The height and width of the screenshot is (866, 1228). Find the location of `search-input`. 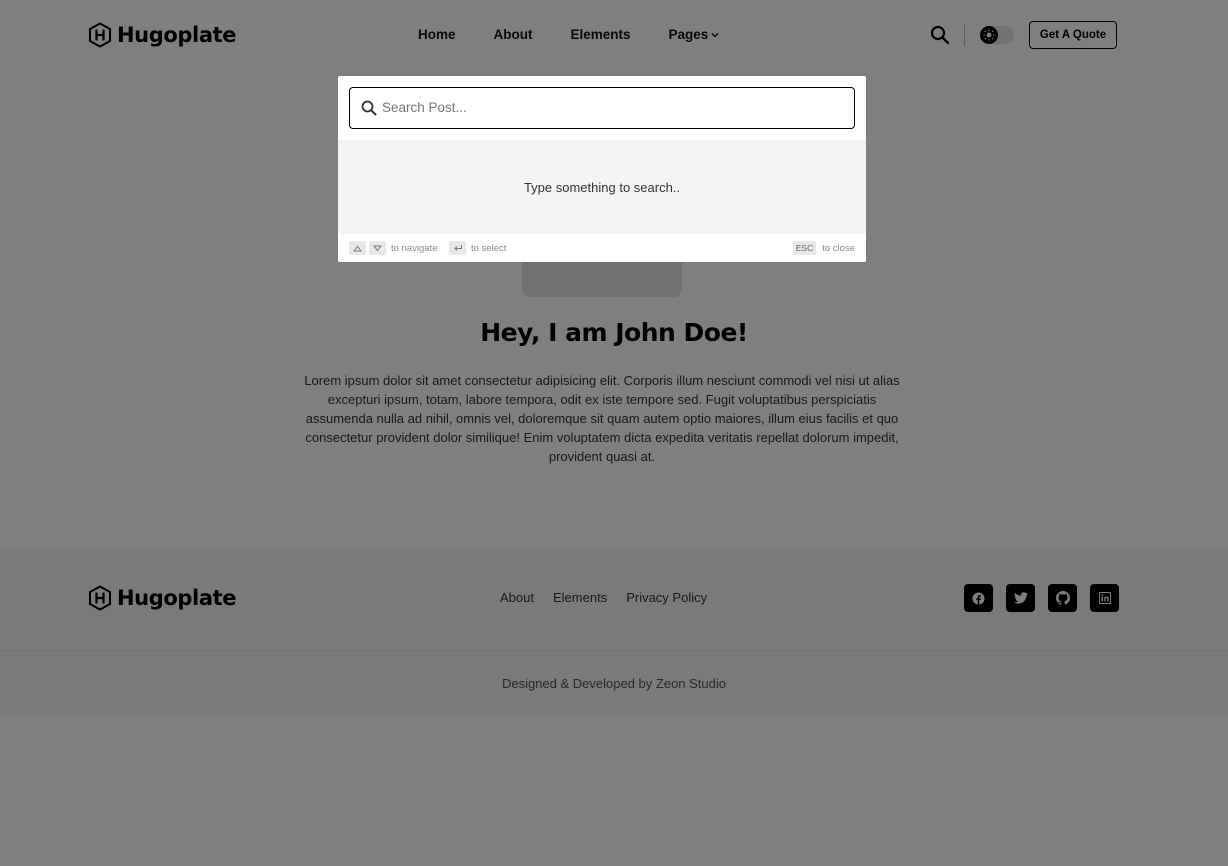

search-input is located at coordinates (612, 107).